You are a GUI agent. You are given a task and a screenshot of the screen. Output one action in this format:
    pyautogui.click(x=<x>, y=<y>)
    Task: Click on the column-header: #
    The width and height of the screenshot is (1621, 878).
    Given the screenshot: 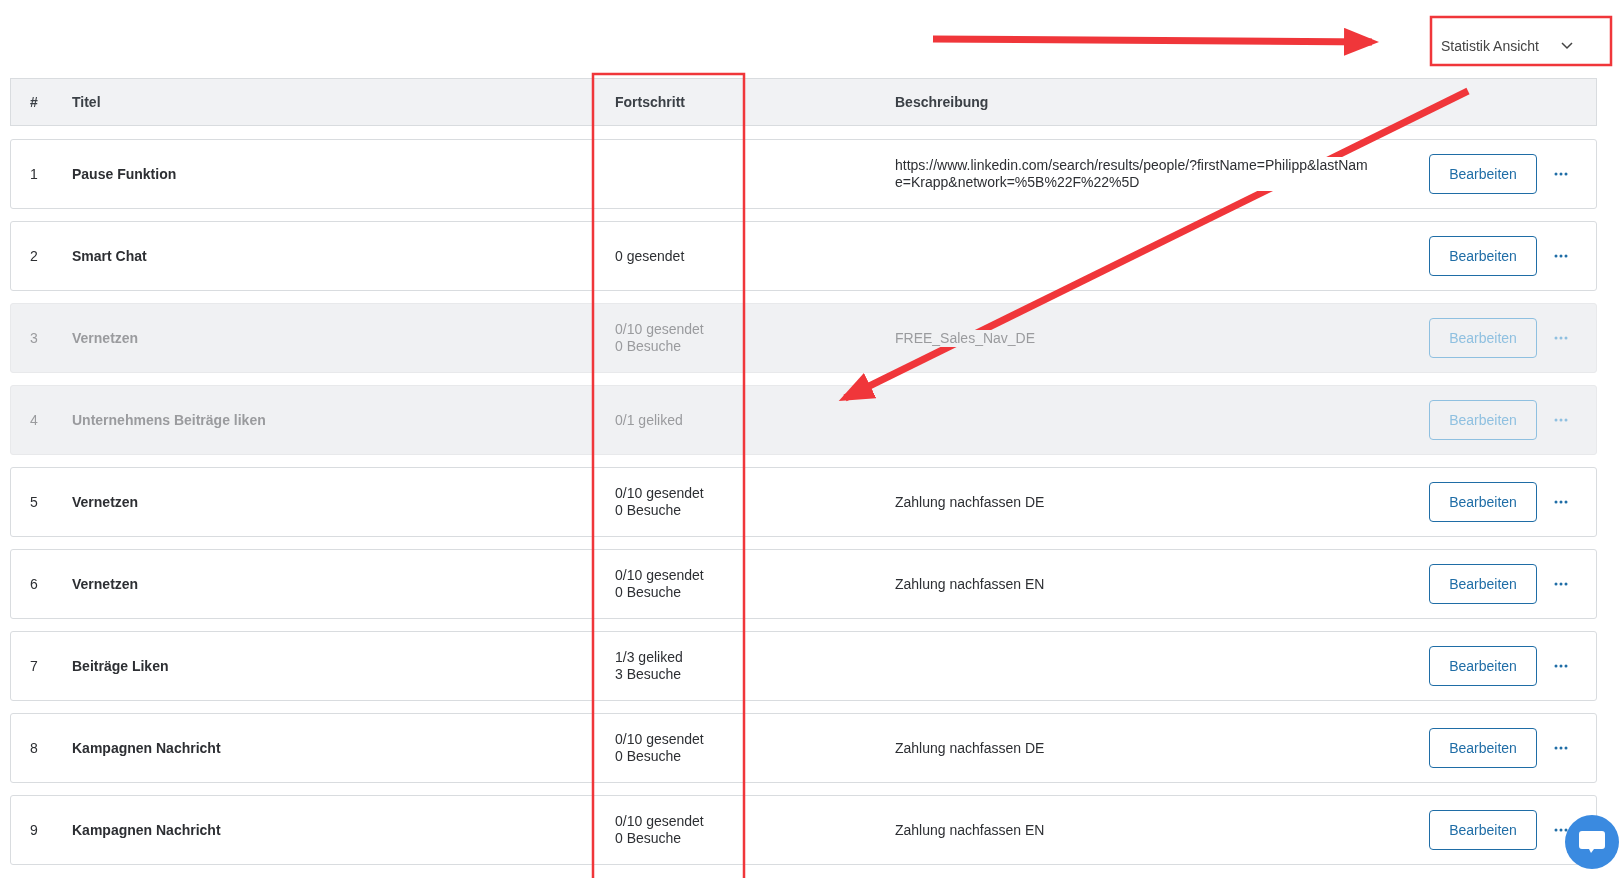 What is the action you would take?
    pyautogui.click(x=34, y=102)
    